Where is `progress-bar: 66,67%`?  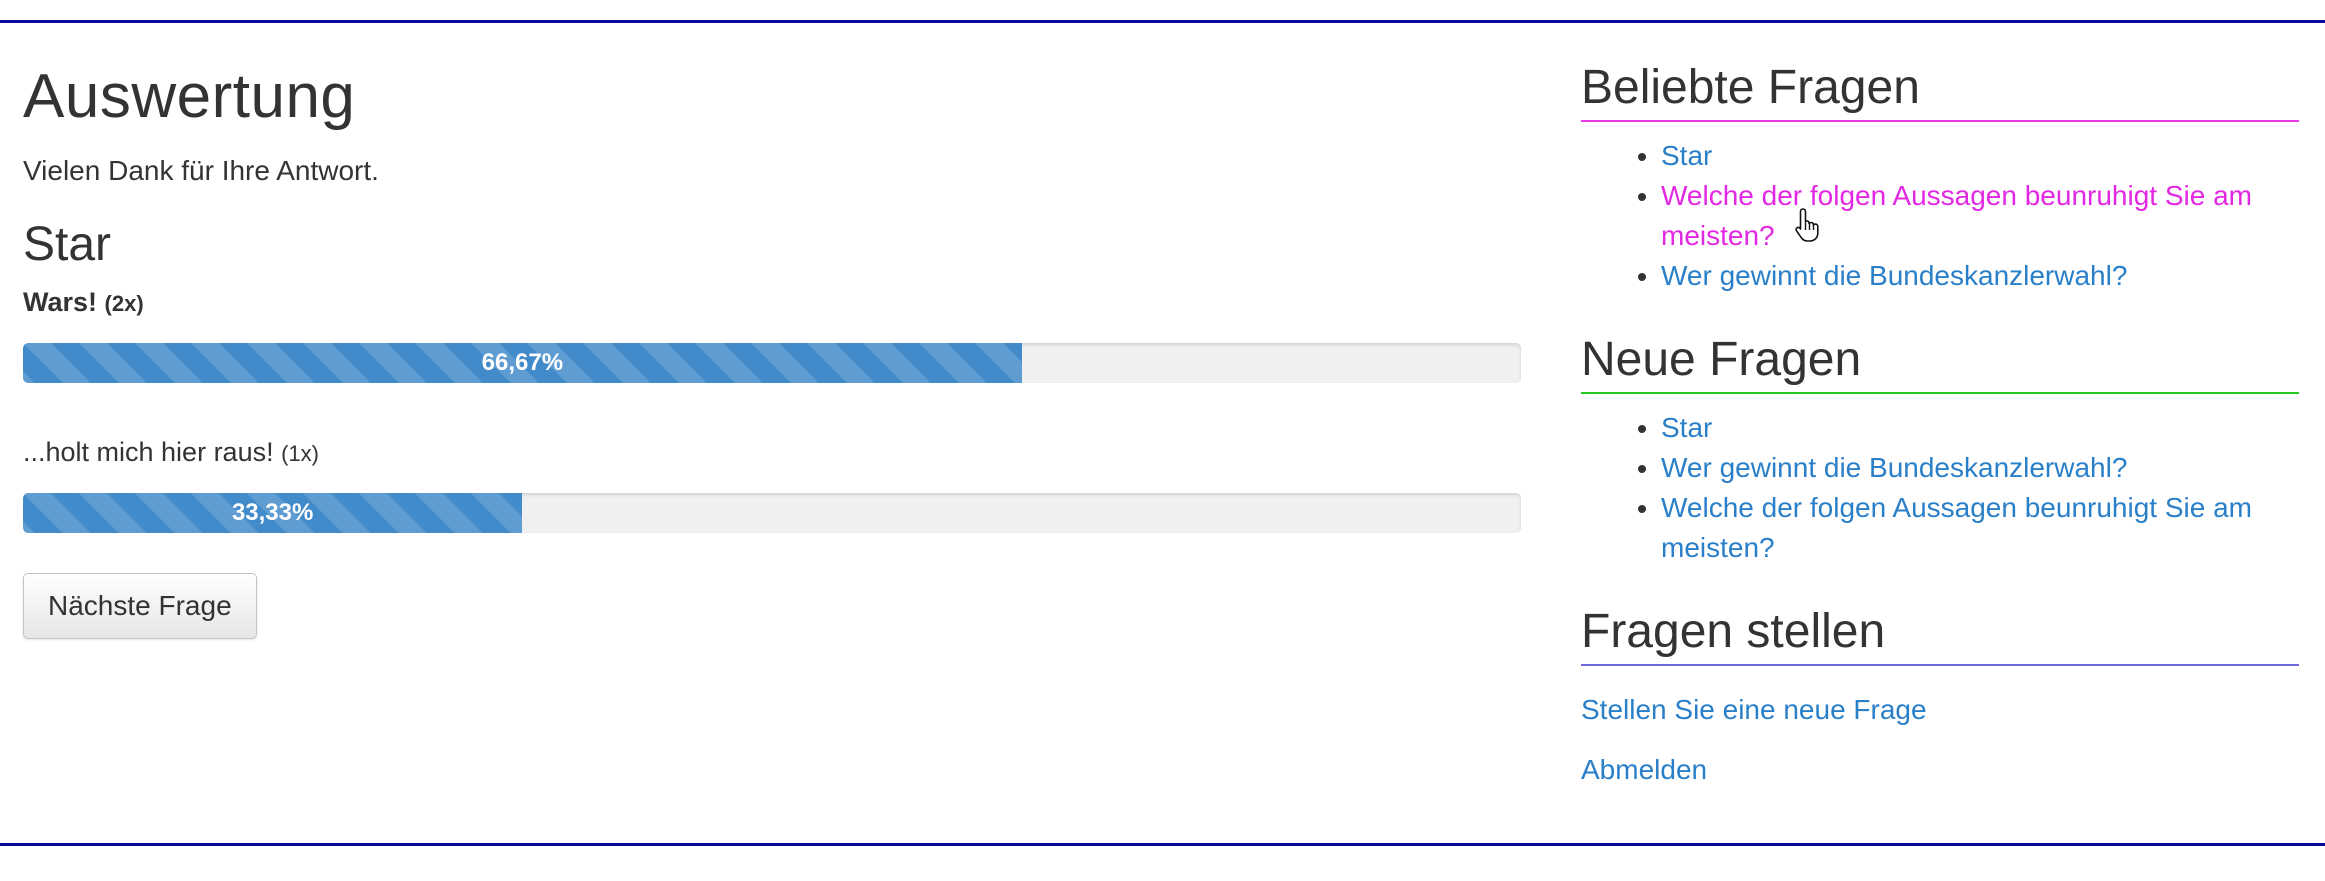 progress-bar: 66,67% is located at coordinates (522, 363).